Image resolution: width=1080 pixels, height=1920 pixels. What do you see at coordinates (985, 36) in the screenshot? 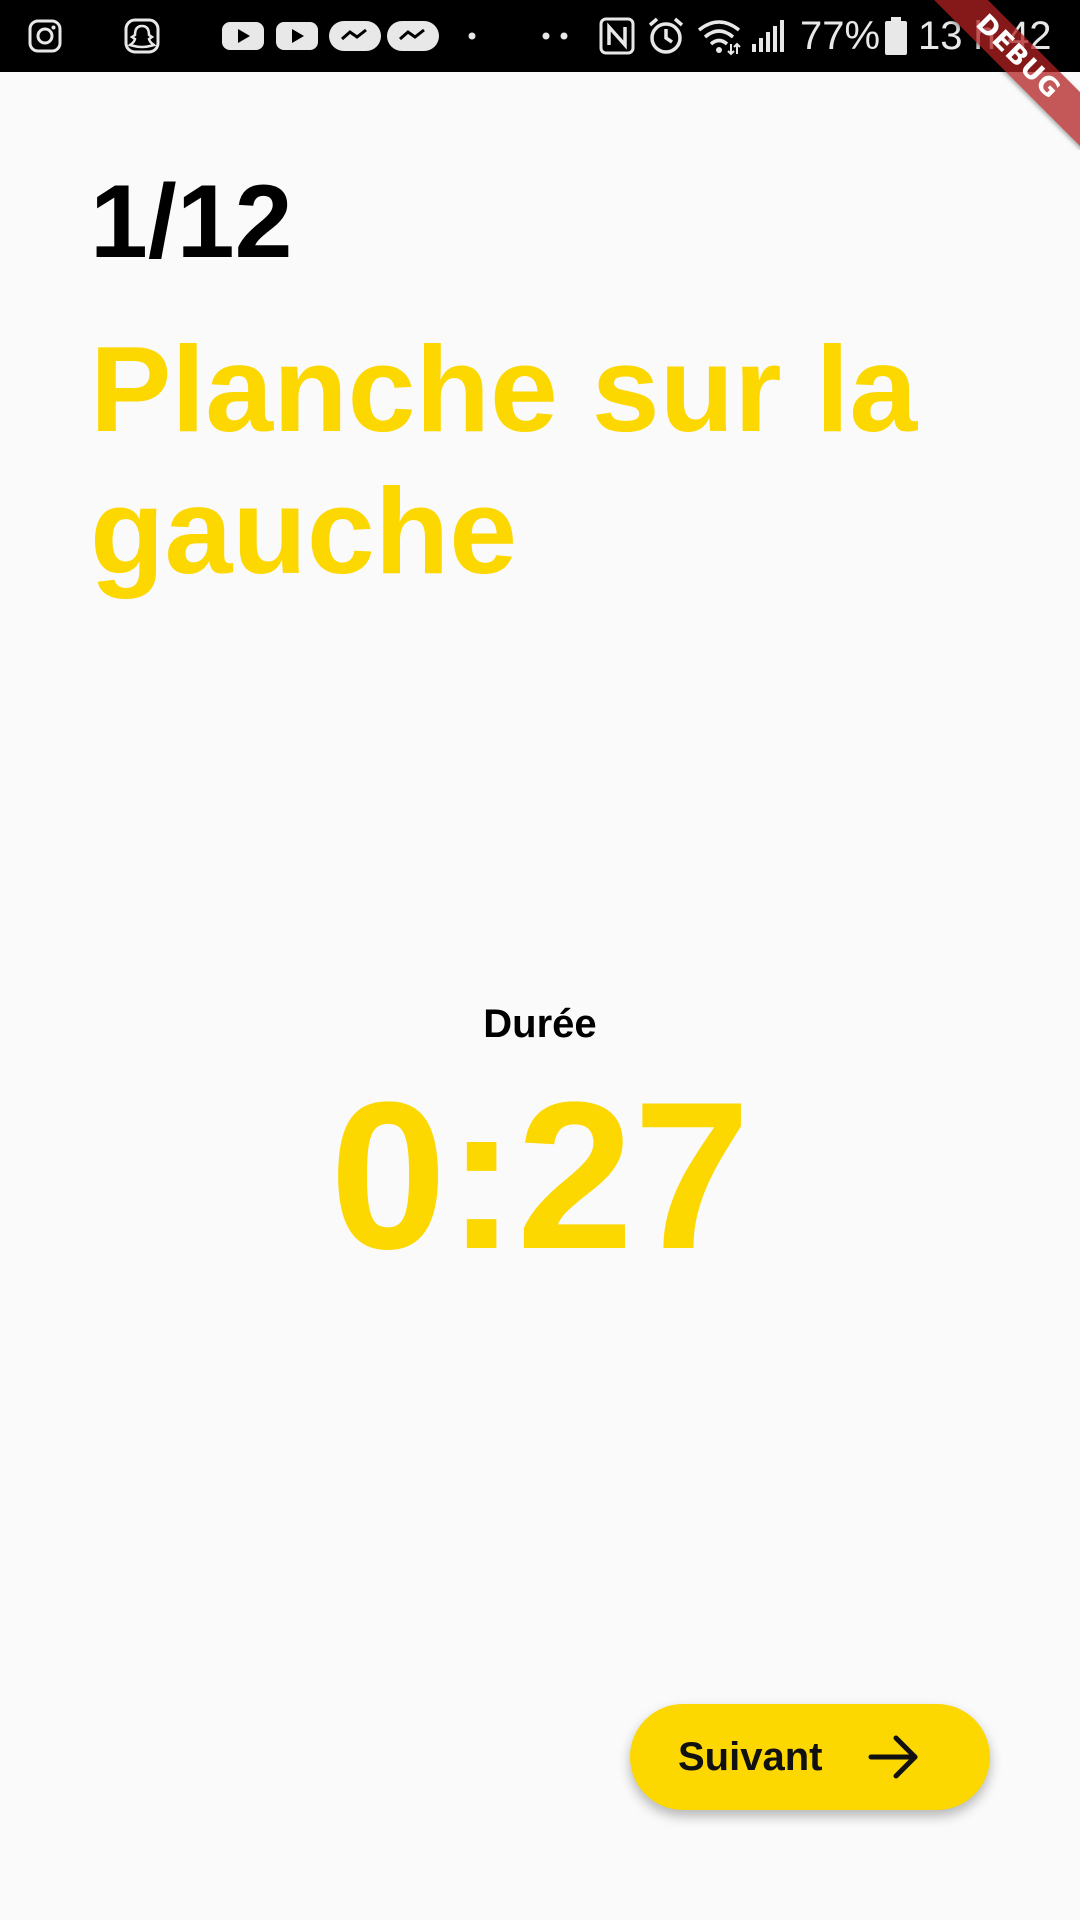
I see `status-time: 13 h 42` at bounding box center [985, 36].